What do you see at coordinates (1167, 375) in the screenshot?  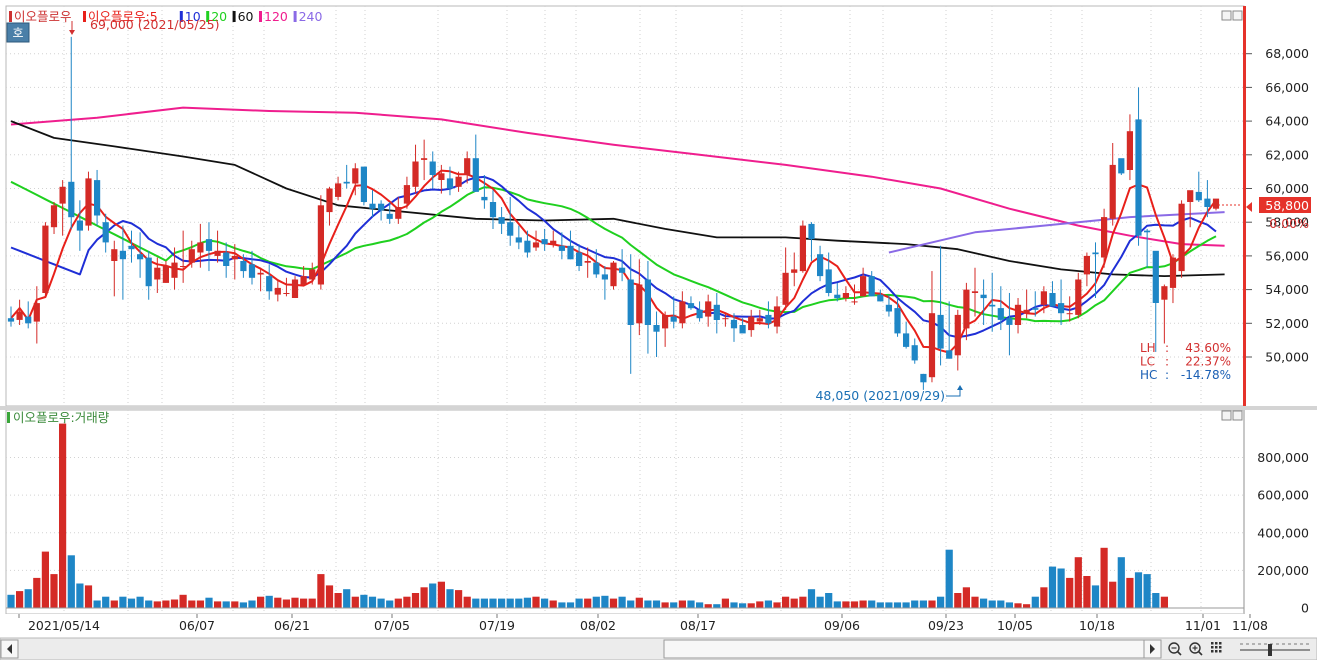 I see `stat-sep: :` at bounding box center [1167, 375].